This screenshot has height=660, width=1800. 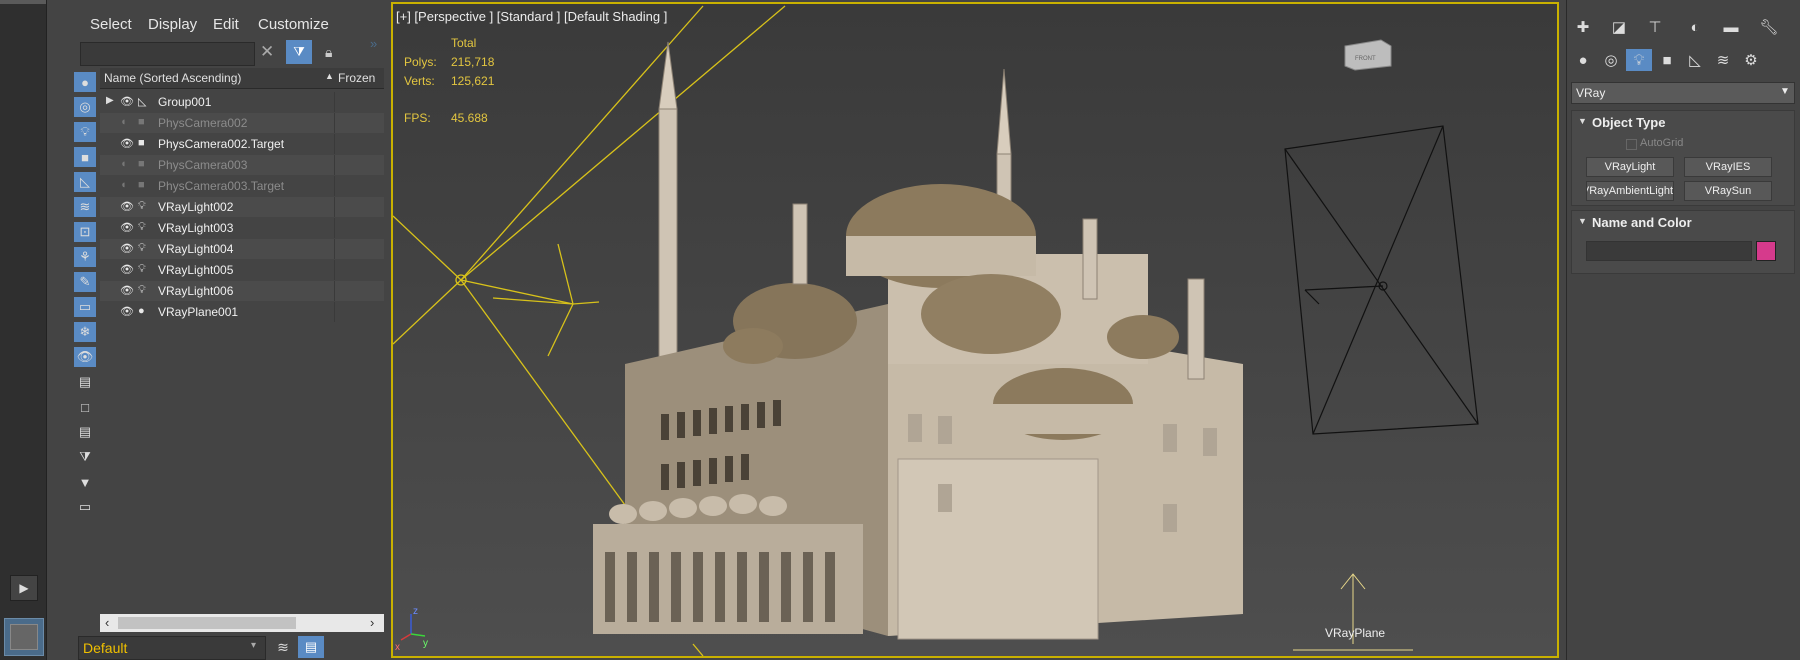 I want to click on geometry-category-icon: ●, so click(x=1583, y=60).